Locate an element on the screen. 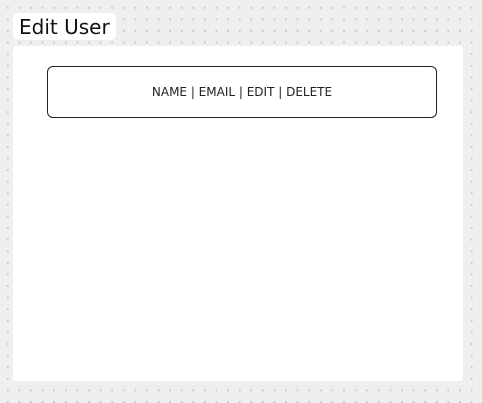 The image size is (482, 403). page-title: Edit User is located at coordinates (64, 26).